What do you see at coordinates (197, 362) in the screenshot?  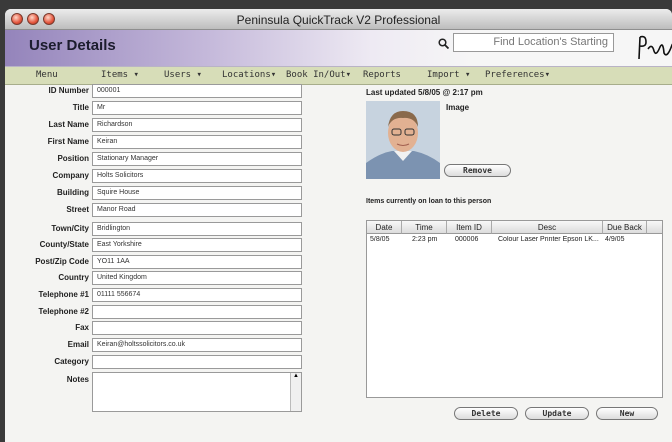 I see `category-field` at bounding box center [197, 362].